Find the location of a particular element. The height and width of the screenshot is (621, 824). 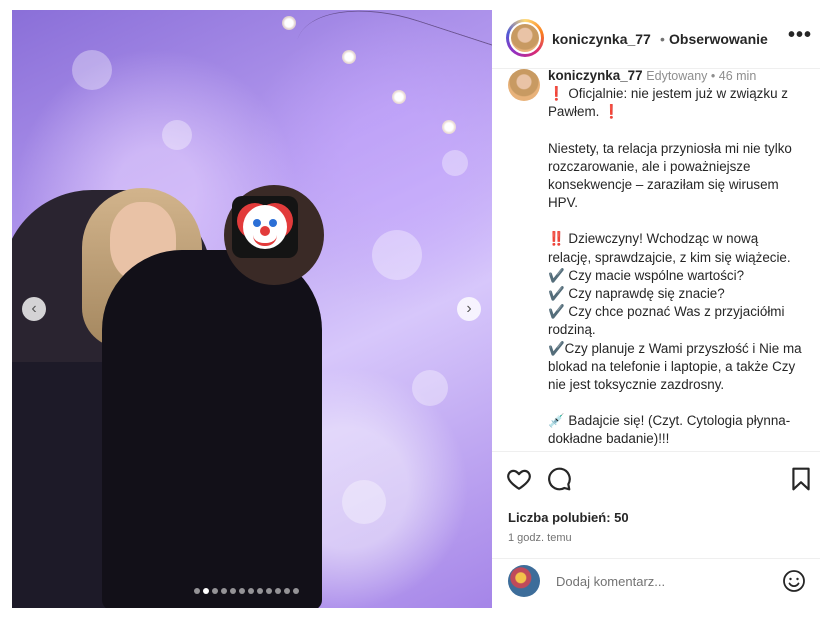

more-options-icon: ••• is located at coordinates (800, 35).